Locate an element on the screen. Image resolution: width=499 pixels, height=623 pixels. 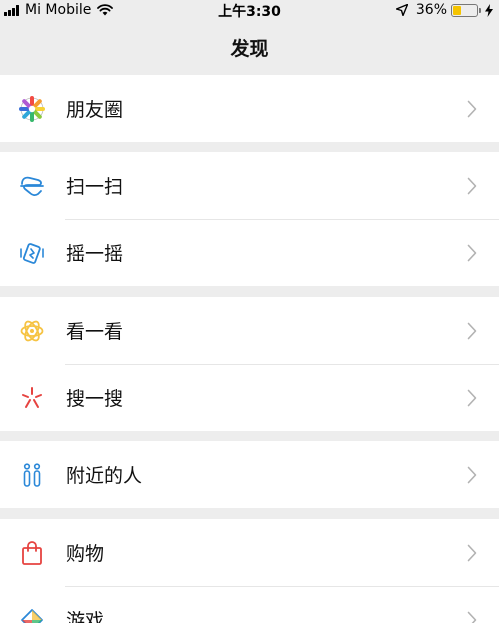
menu-item-label: 购物 is located at coordinates (85, 554).